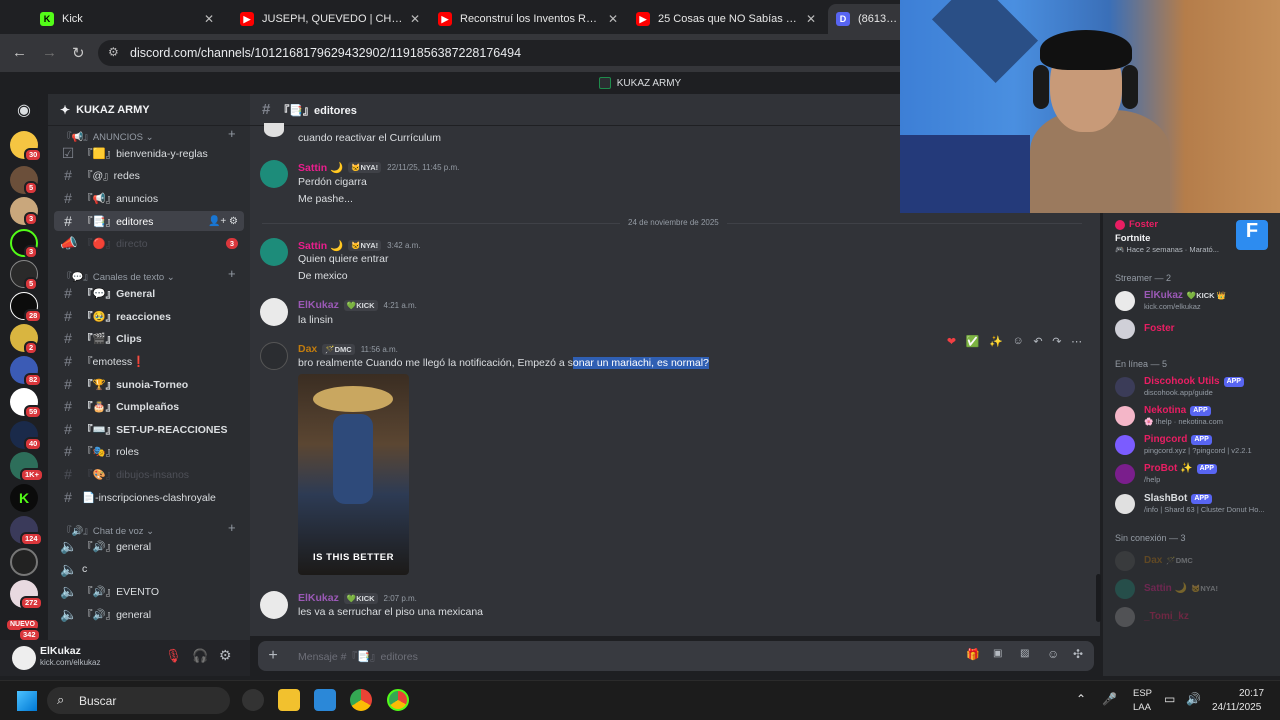 The width and height of the screenshot is (1280, 720). What do you see at coordinates (1169, 699) in the screenshot?
I see `network-icon: ▭` at bounding box center [1169, 699].